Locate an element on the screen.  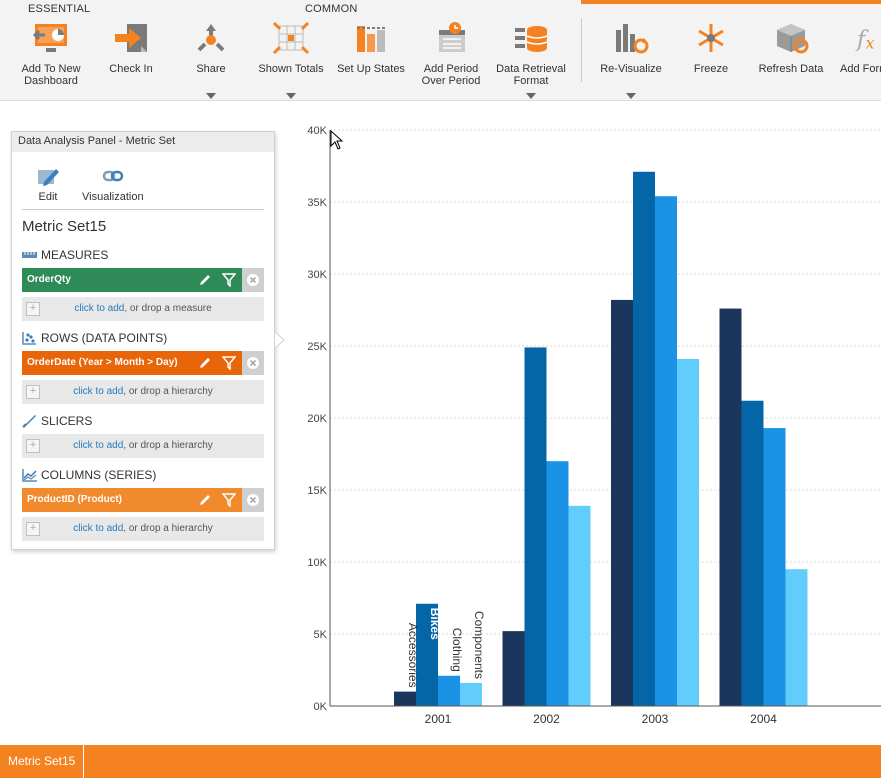
pencil-icon is located at coordinates (48, 177).